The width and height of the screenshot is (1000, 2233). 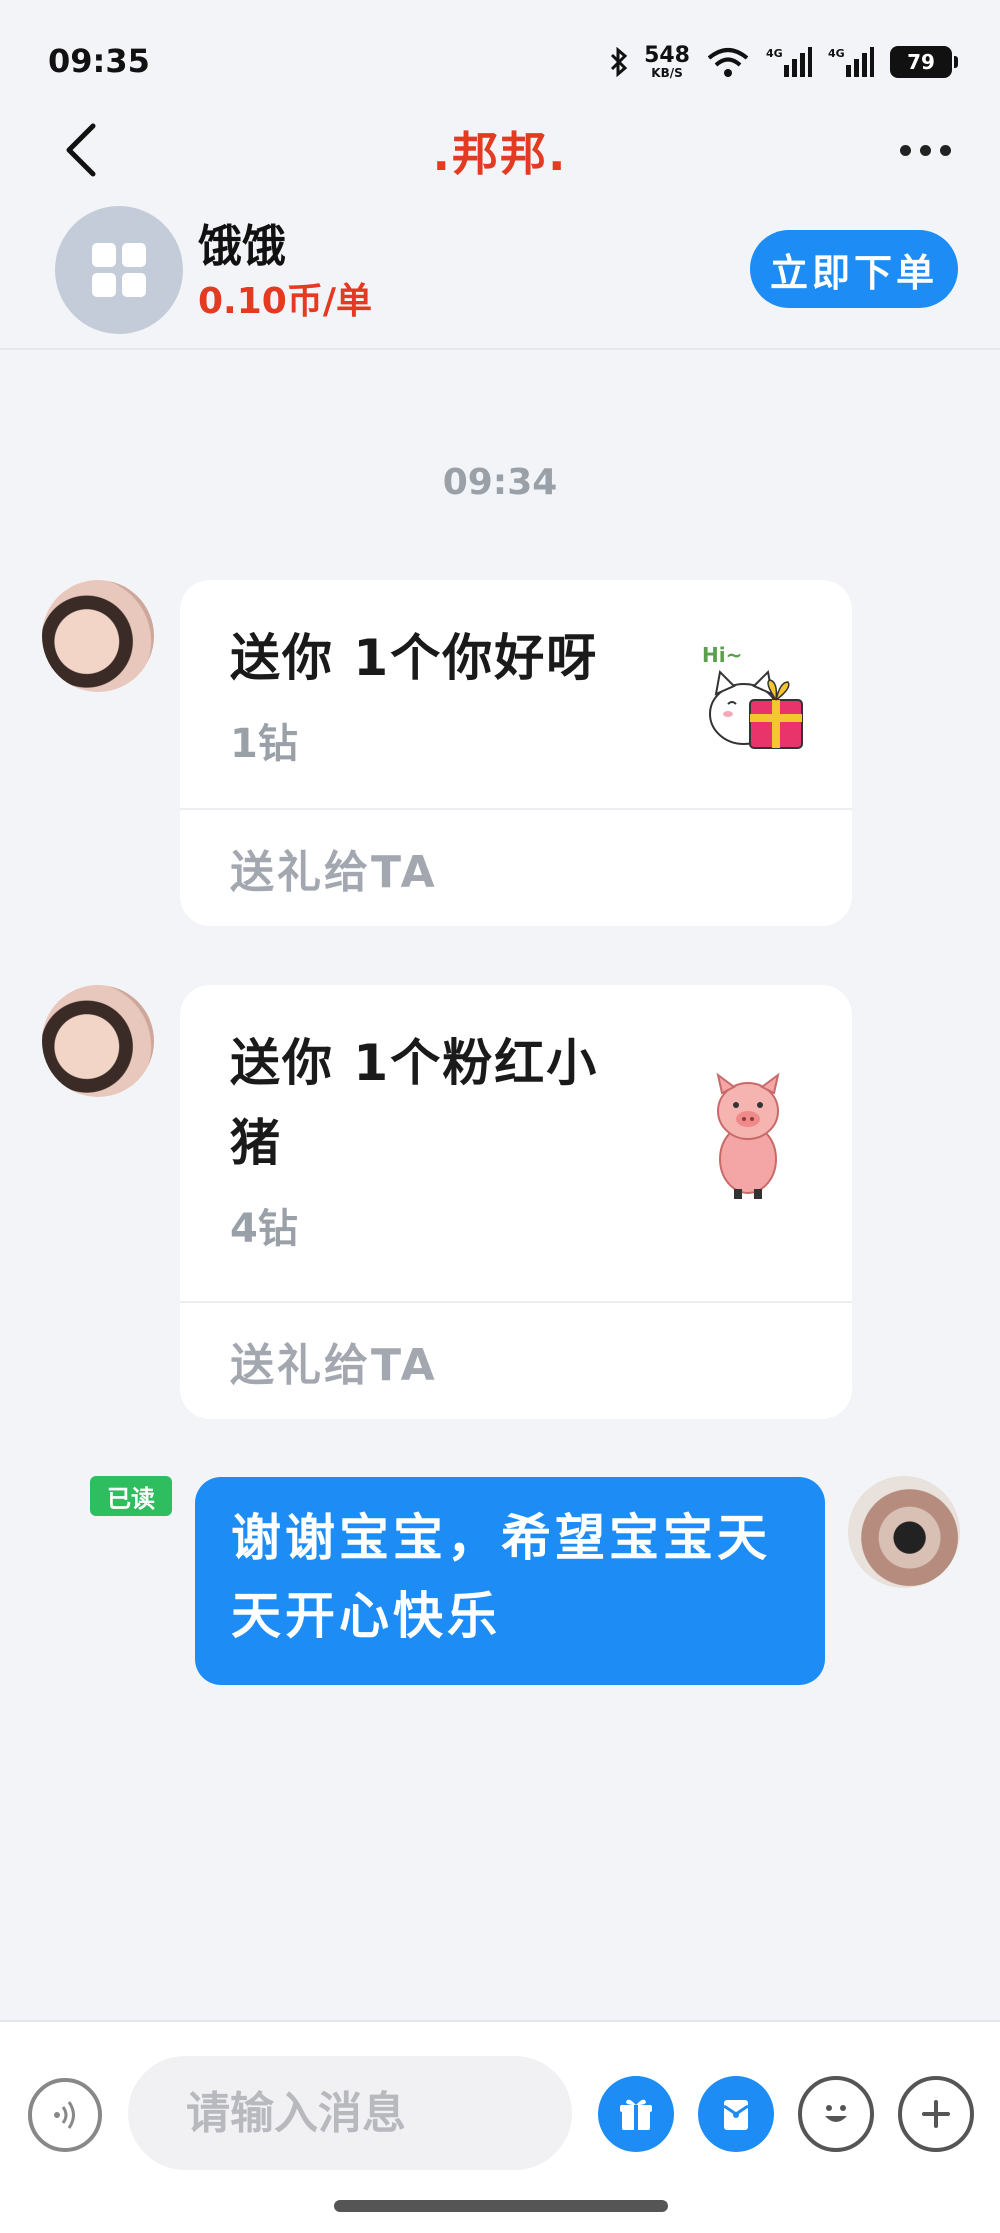 What do you see at coordinates (131, 1496) in the screenshot?
I see `read-status-badge: 已读` at bounding box center [131, 1496].